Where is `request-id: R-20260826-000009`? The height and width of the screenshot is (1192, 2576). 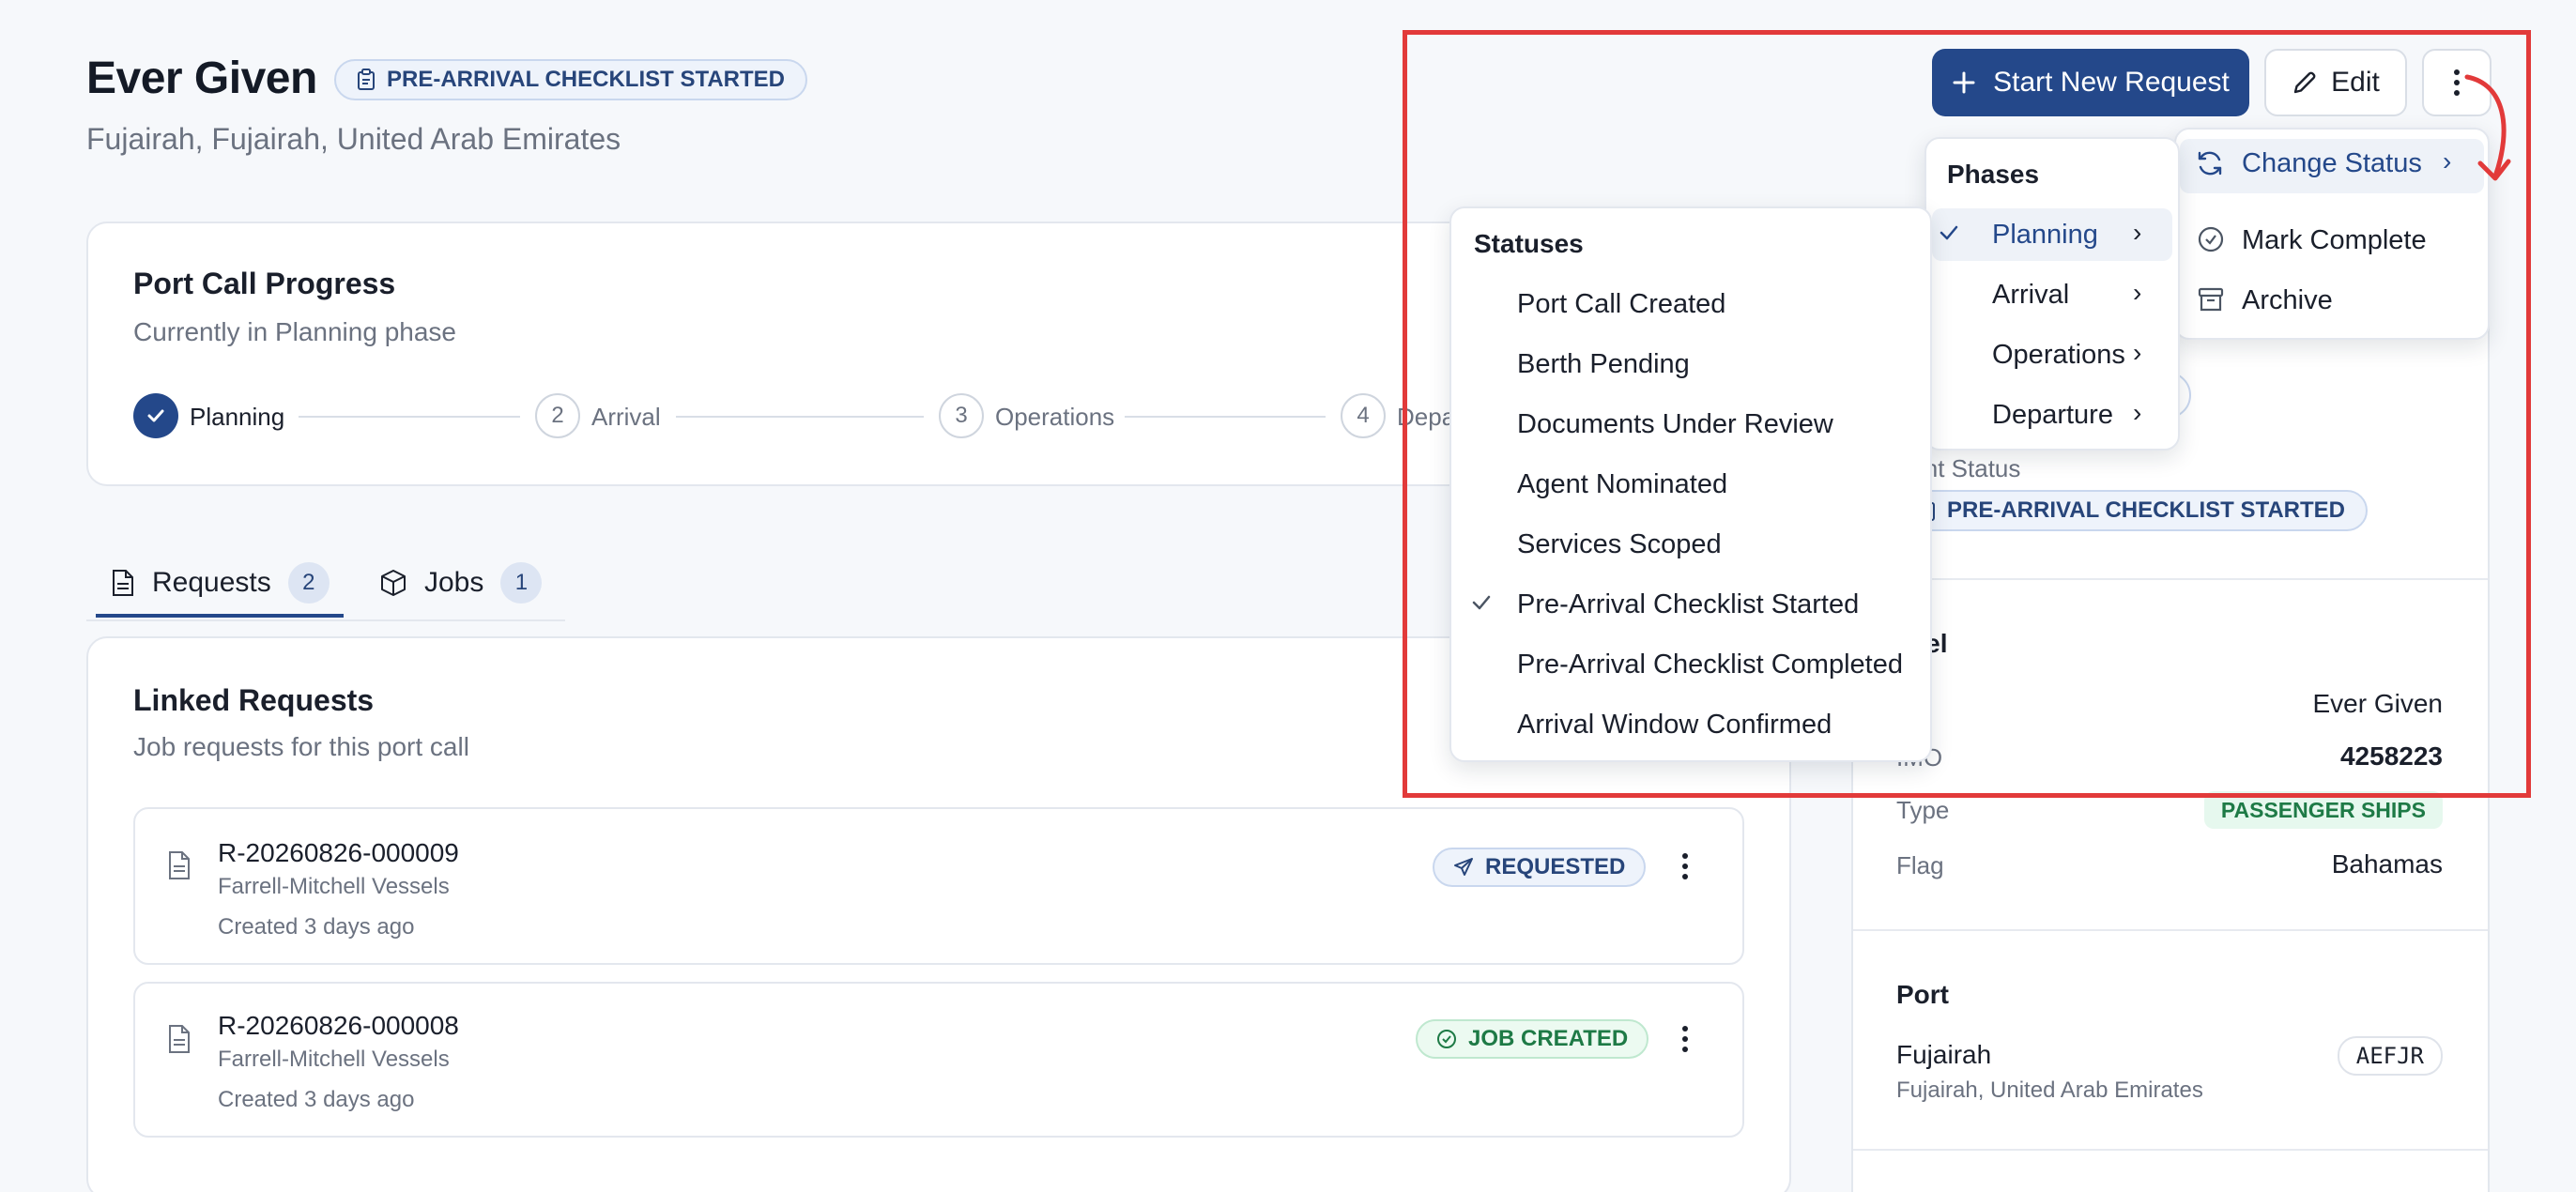
request-id: R-20260826-000009 is located at coordinates (338, 853).